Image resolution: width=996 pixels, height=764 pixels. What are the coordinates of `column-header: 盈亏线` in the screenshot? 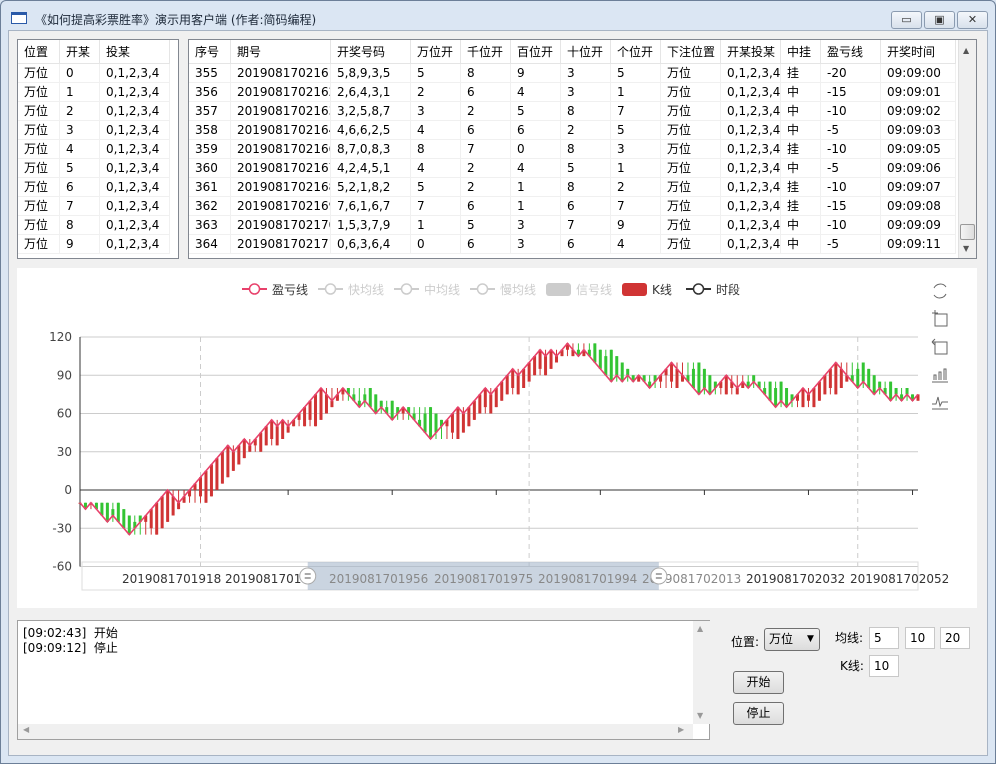 It's located at (851, 52).